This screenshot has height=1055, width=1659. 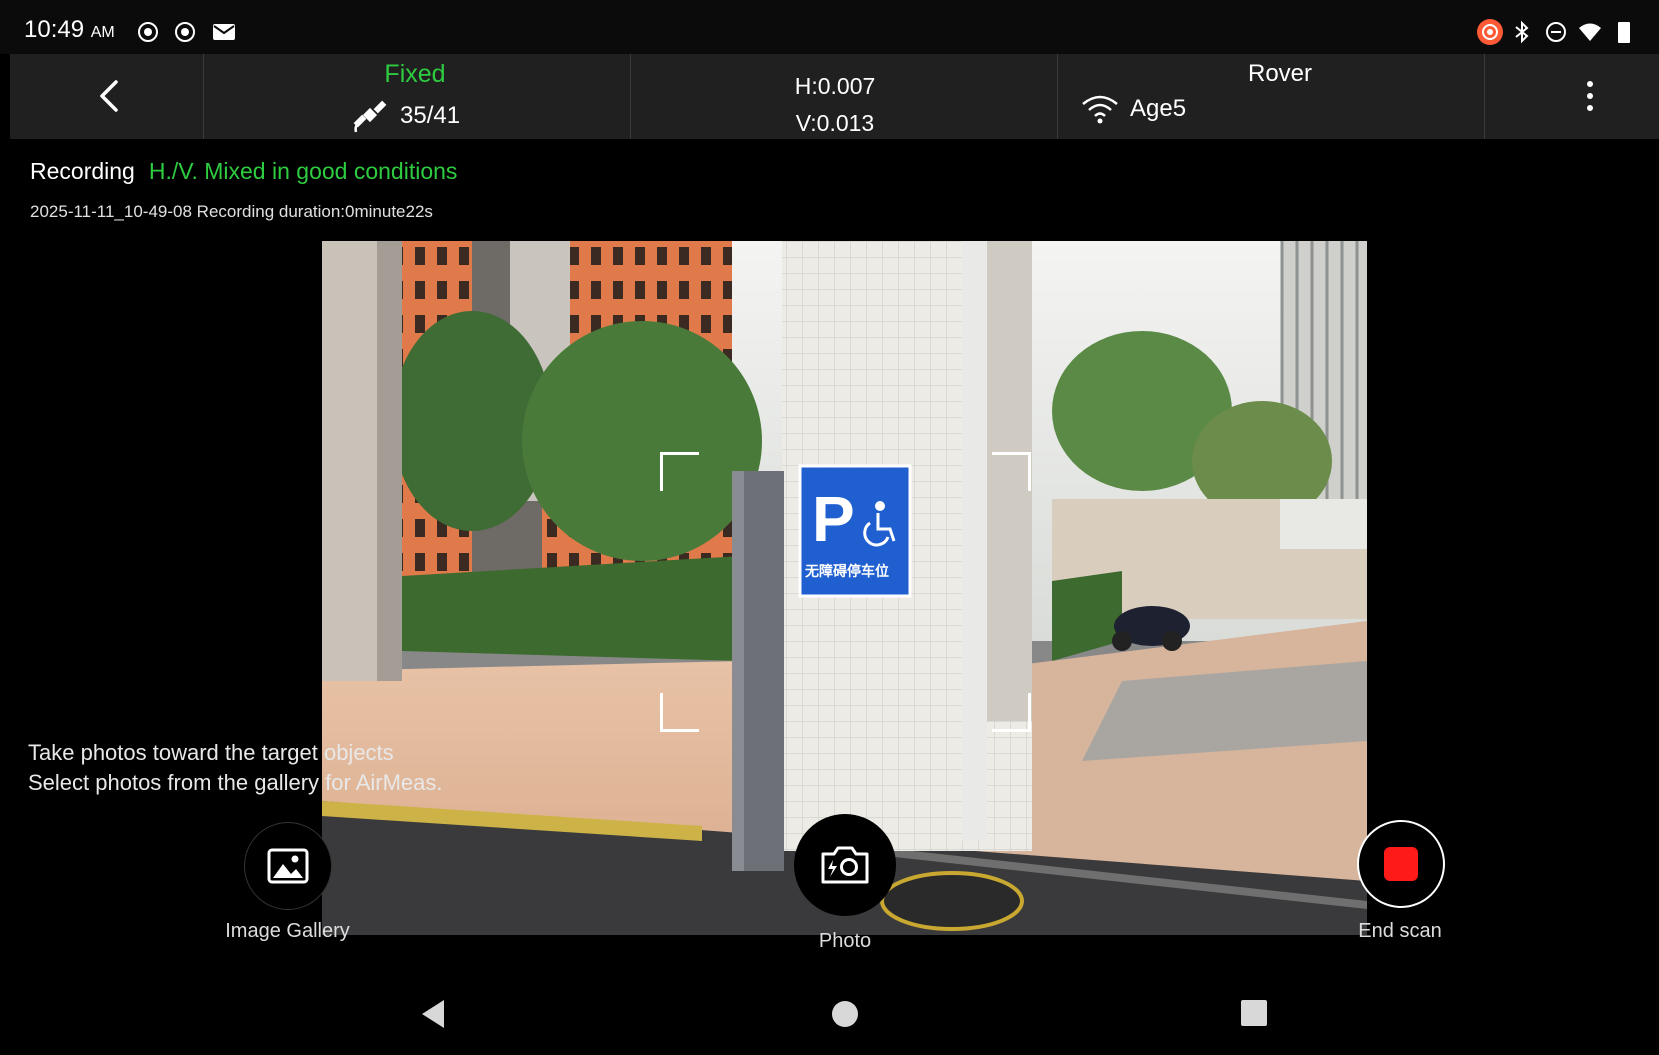 I want to click on focus-bracket-bottom-right, so click(x=1011, y=712).